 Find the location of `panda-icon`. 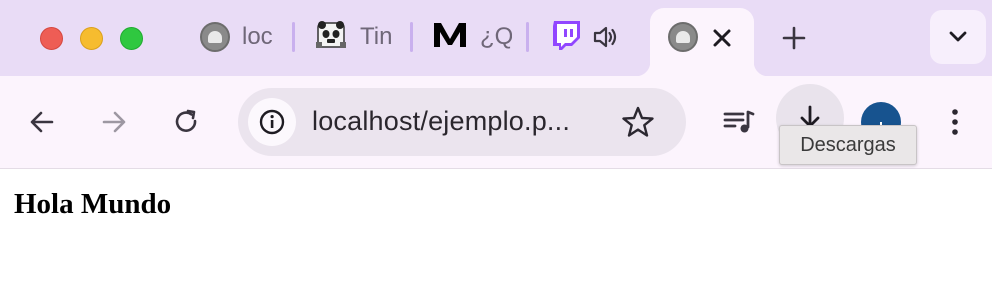

panda-icon is located at coordinates (331, 37).